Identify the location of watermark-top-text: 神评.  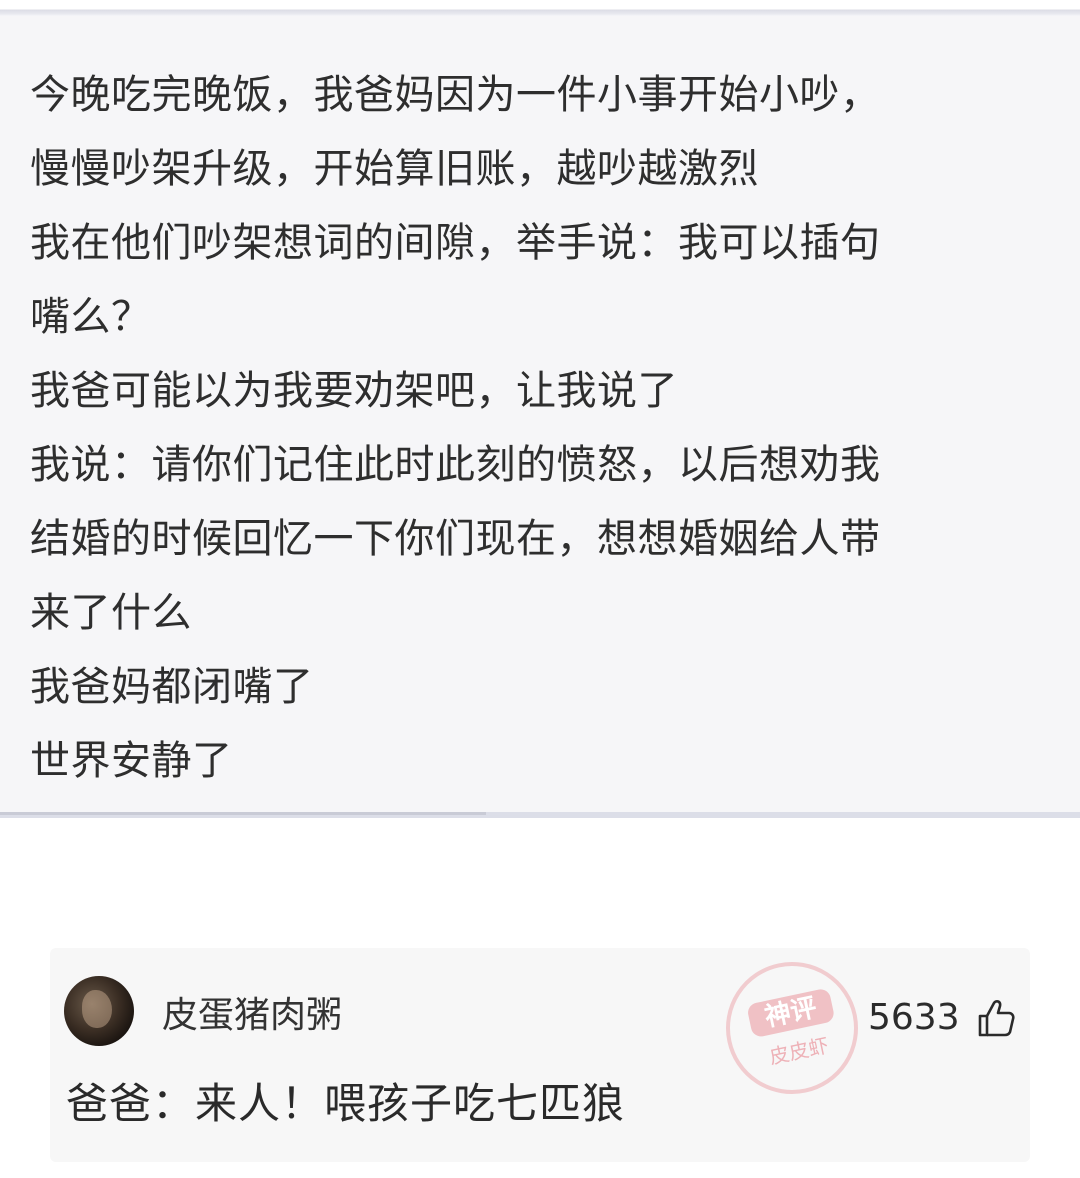
(791, 1013).